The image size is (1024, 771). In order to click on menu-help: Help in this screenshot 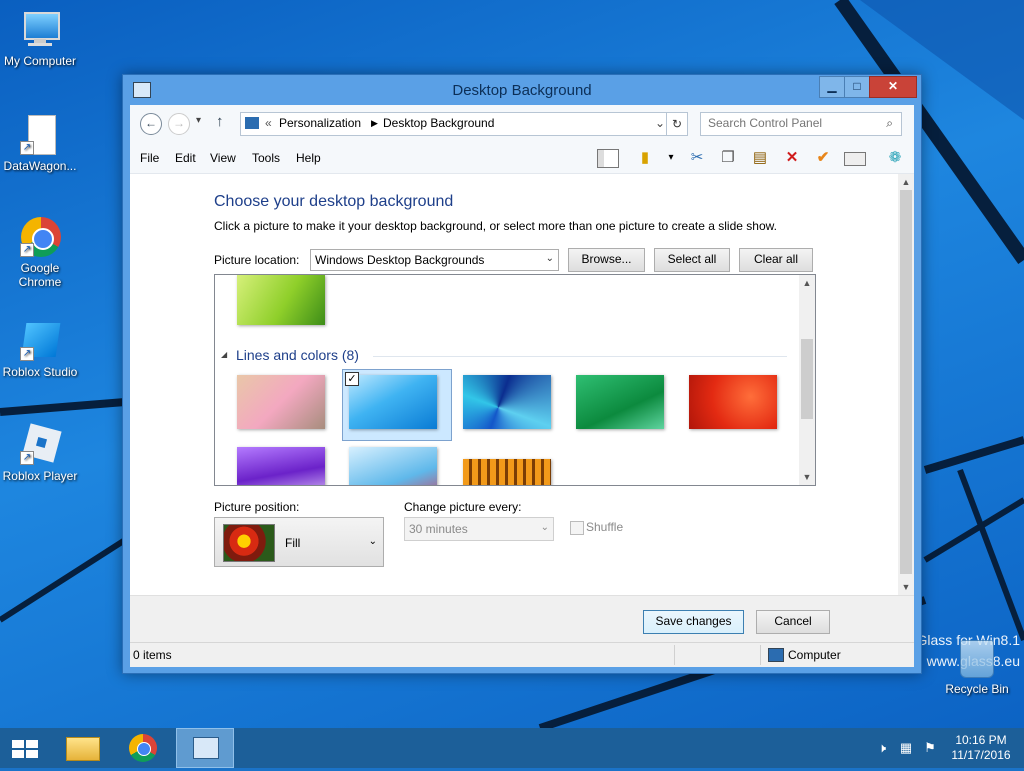, I will do `click(308, 158)`.